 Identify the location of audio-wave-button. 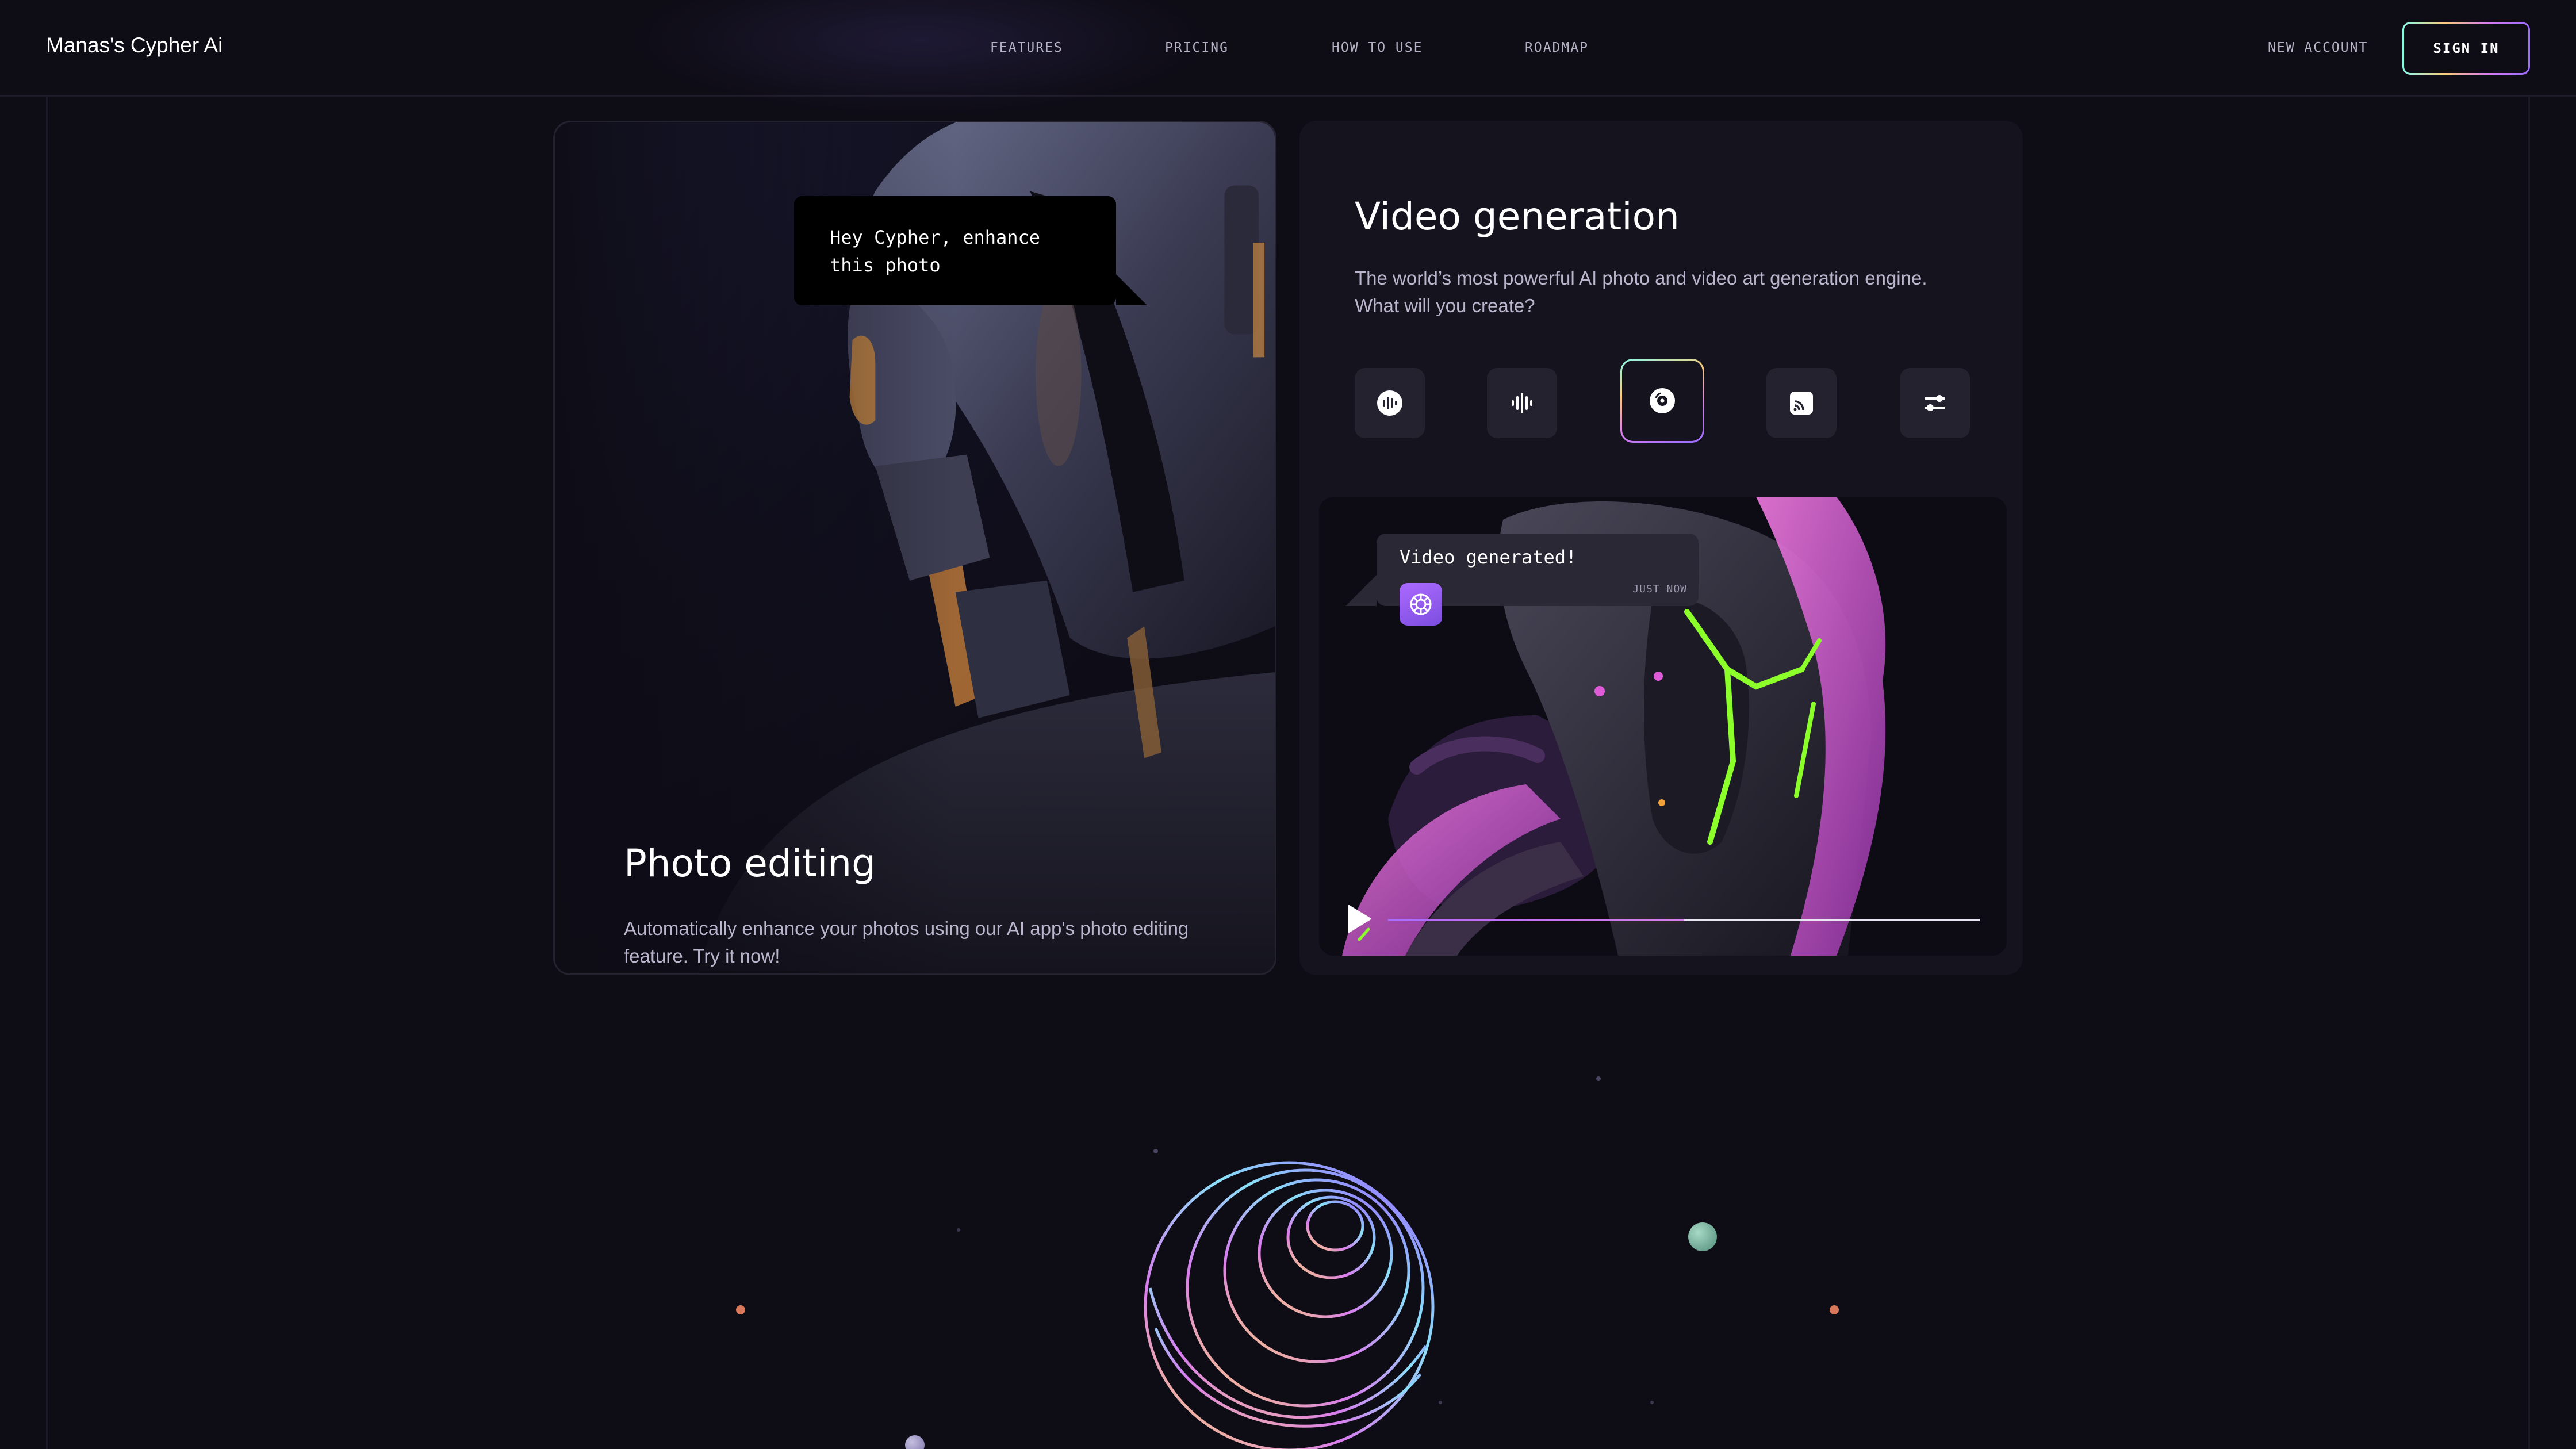
(1522, 403).